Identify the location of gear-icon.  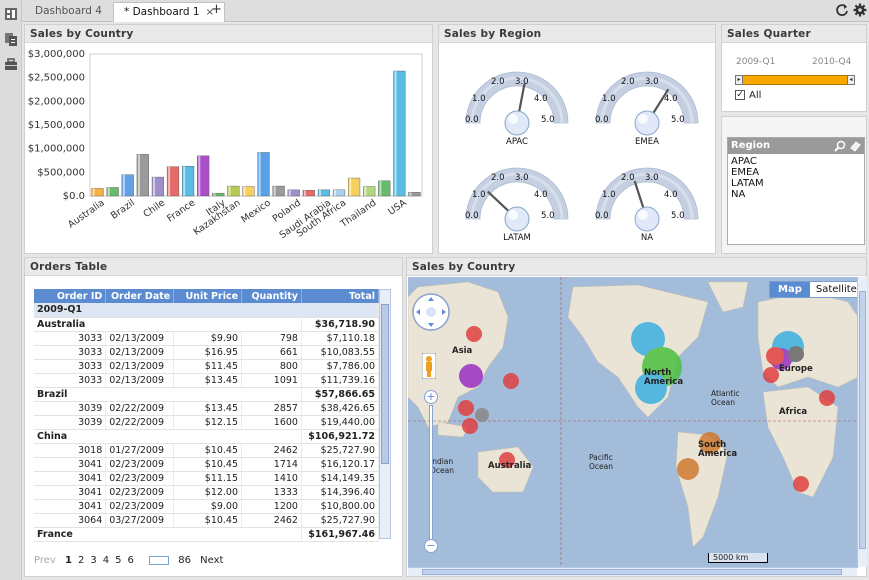
(860, 10).